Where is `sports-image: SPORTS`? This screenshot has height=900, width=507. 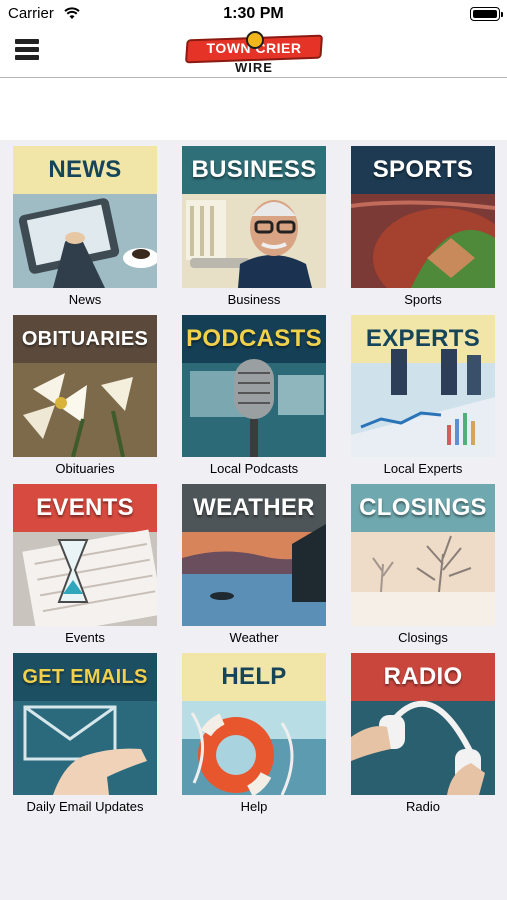
sports-image: SPORTS is located at coordinates (423, 217).